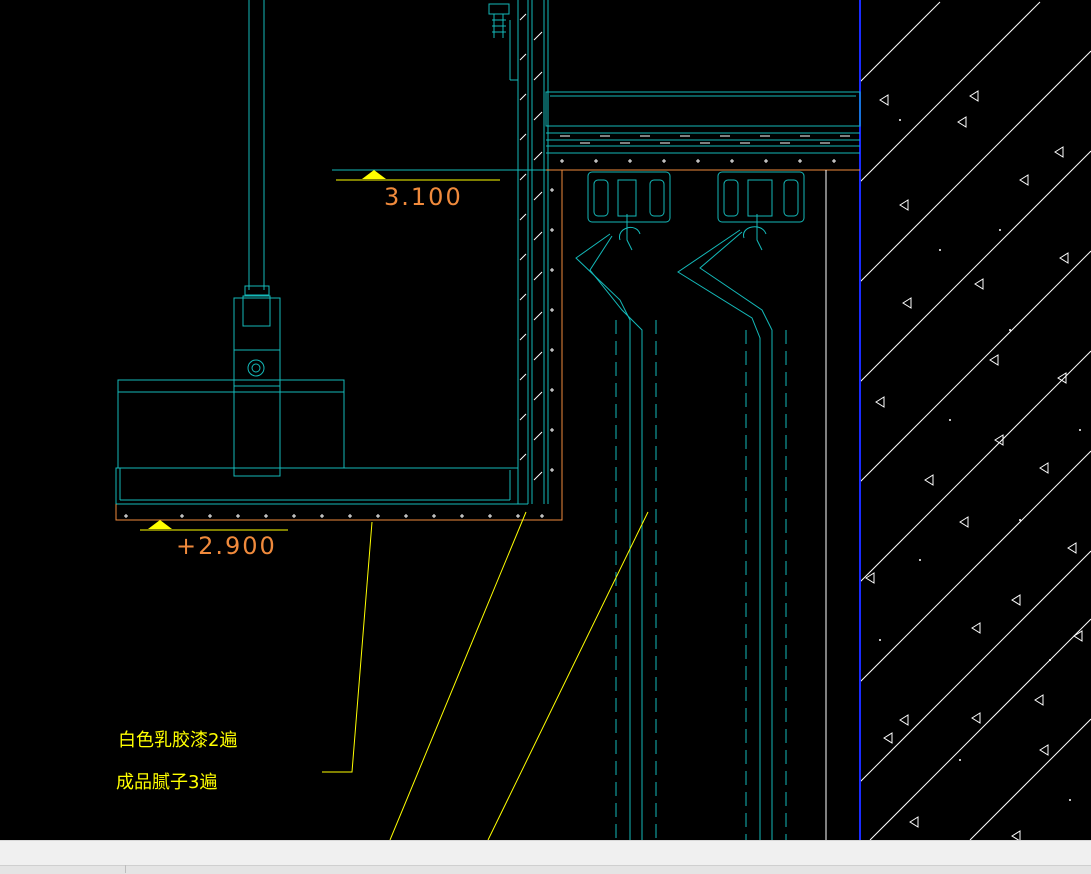 The height and width of the screenshot is (874, 1091). Describe the element at coordinates (703, 131) in the screenshot. I see `curtain-box-top-board` at that location.